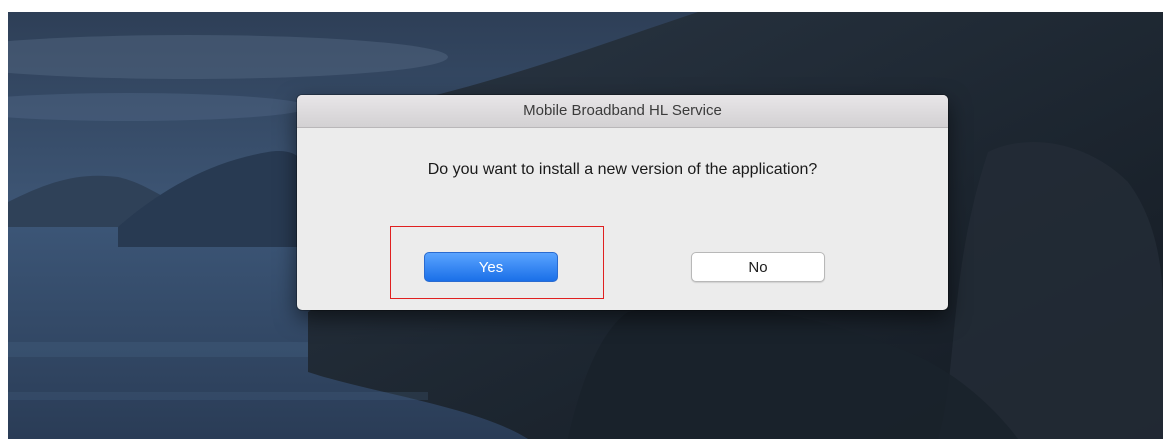 Image resolution: width=1163 pixels, height=439 pixels. What do you see at coordinates (758, 267) in the screenshot?
I see `no-button: No` at bounding box center [758, 267].